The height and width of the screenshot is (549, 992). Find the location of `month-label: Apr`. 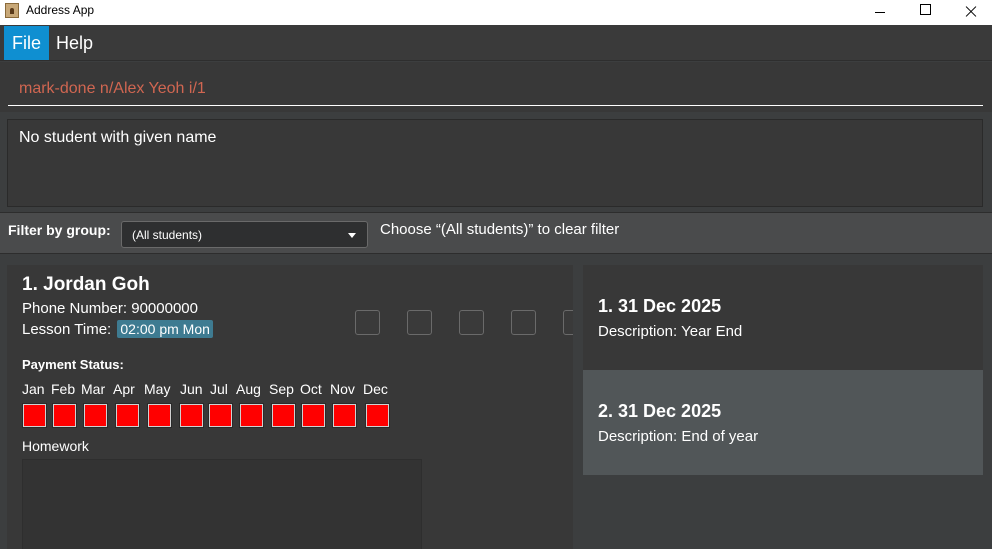

month-label: Apr is located at coordinates (124, 389).